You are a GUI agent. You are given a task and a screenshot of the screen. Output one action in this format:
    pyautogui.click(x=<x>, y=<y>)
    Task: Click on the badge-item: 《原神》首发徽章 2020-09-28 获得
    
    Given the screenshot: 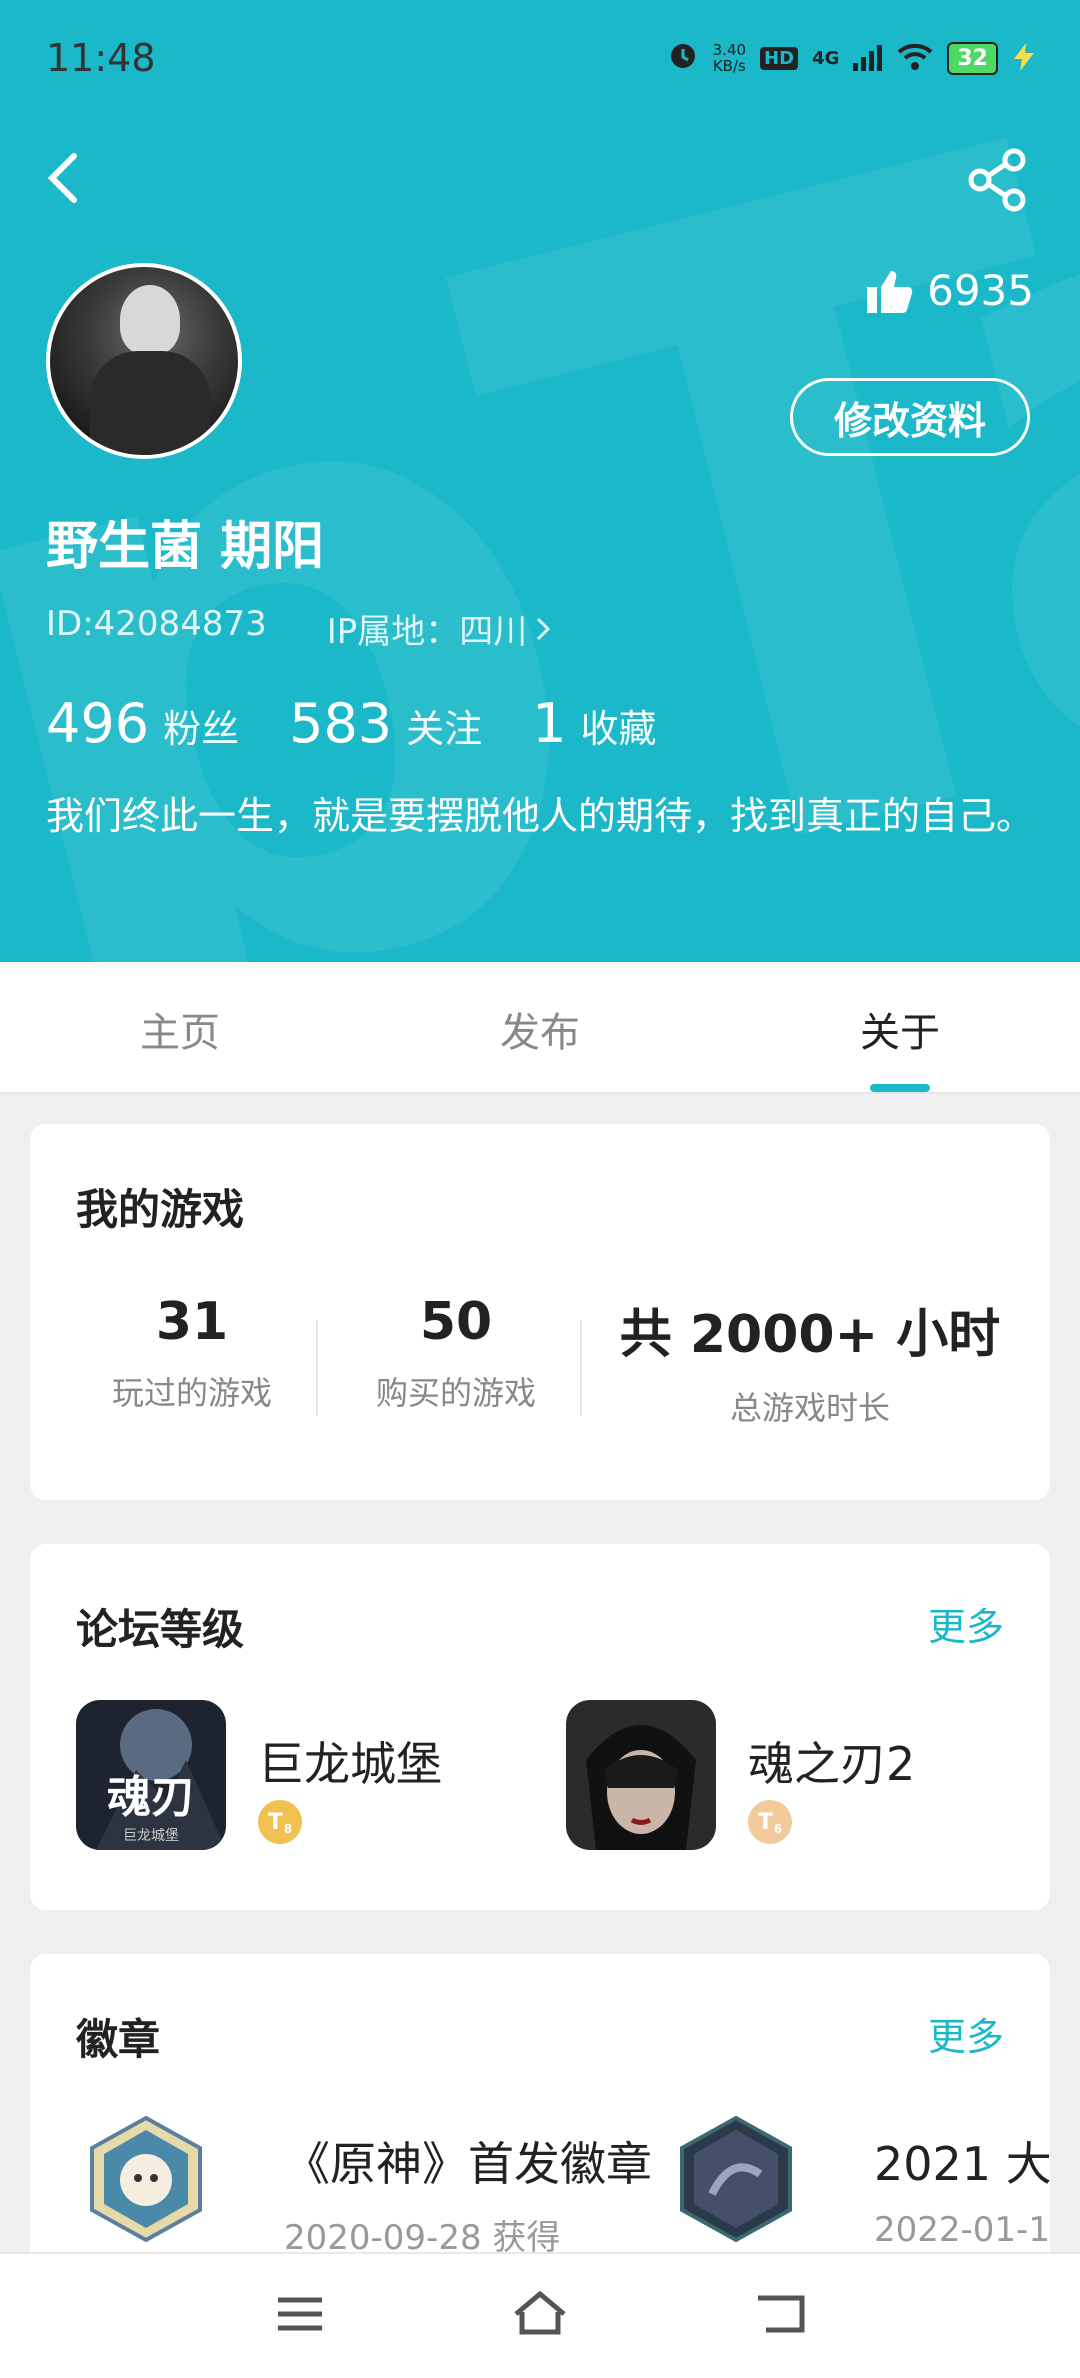 What is the action you would take?
    pyautogui.click(x=371, y=2189)
    